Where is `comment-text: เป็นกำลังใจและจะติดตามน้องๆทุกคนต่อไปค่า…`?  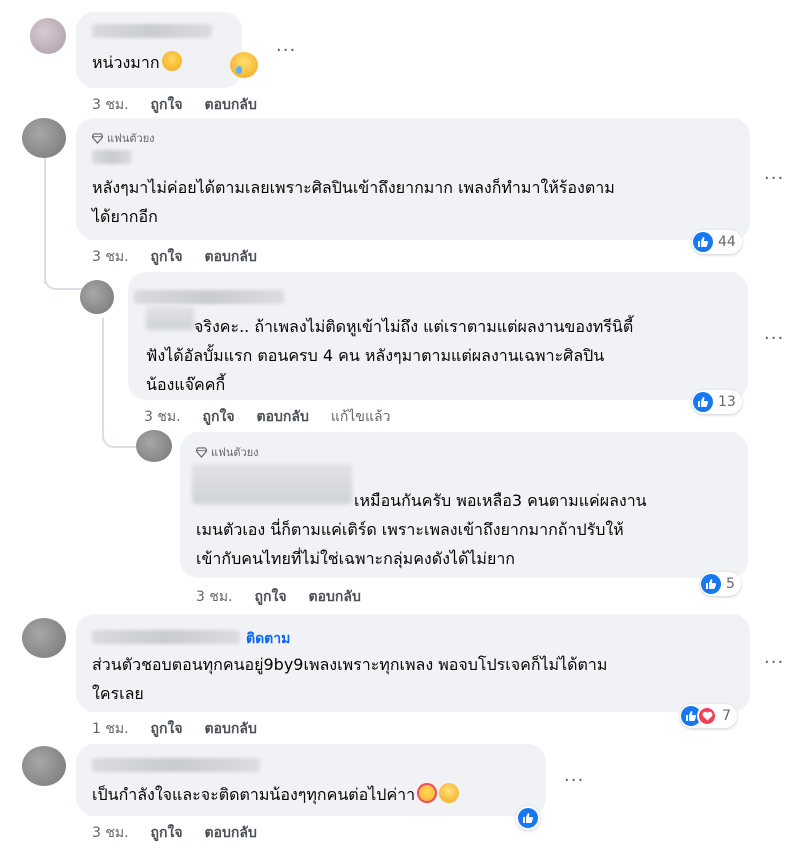
comment-text: เป็นกำลังใจและจะติดตามน้องๆทุกคนต่อไปค่า… is located at coordinates (276, 794).